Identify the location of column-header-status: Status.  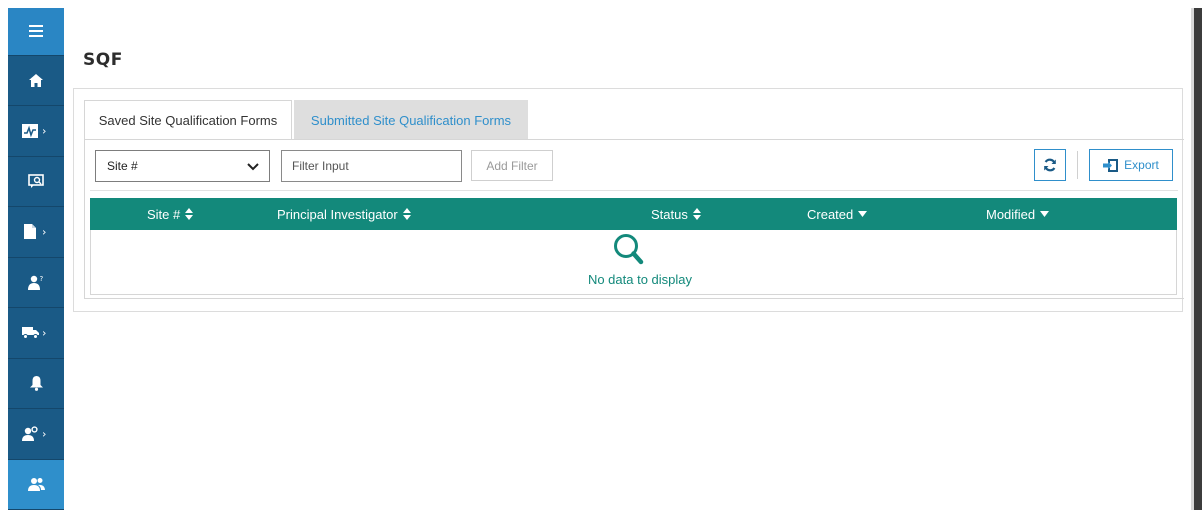
(676, 214).